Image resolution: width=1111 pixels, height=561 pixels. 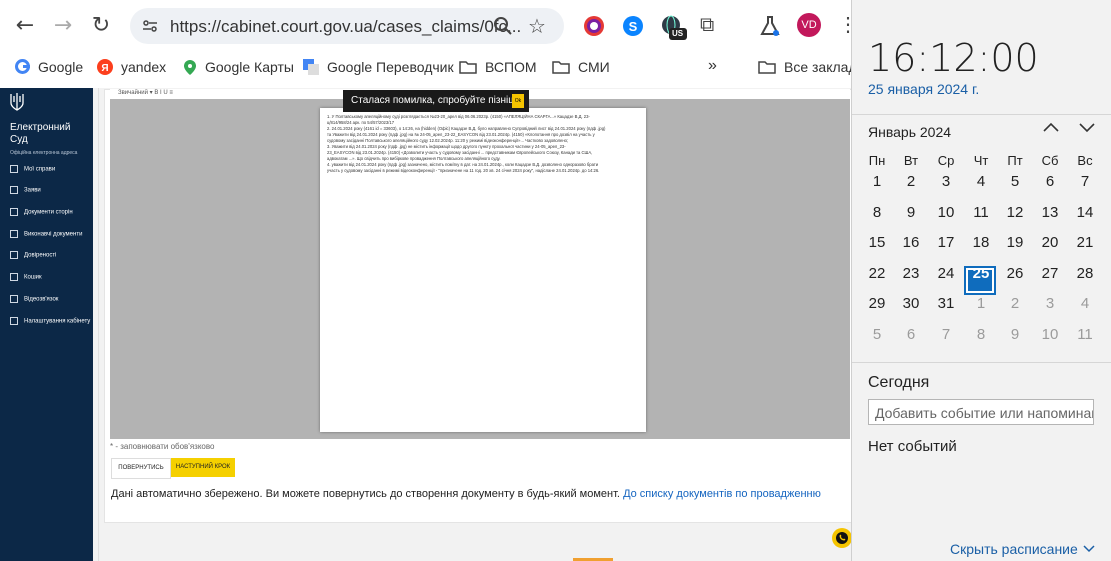 What do you see at coordinates (17, 102) in the screenshot?
I see `trident-logo-icon` at bounding box center [17, 102].